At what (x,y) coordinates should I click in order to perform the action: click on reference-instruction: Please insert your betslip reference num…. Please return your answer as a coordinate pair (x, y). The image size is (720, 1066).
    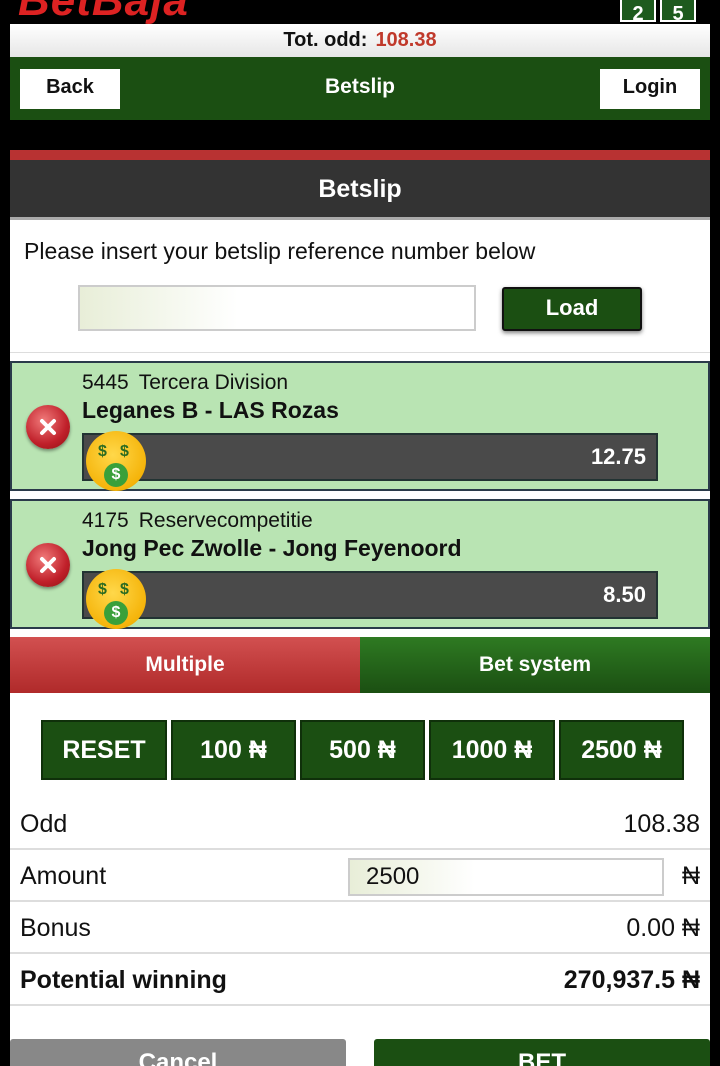
    Looking at the image, I should click on (280, 251).